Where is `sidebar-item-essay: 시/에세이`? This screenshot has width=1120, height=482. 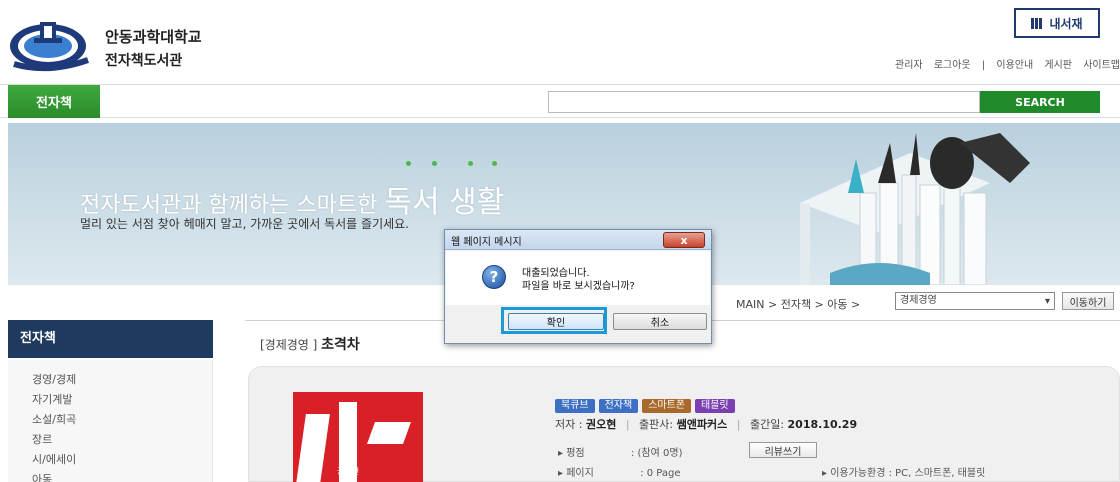 sidebar-item-essay: 시/에세이 is located at coordinates (110, 460).